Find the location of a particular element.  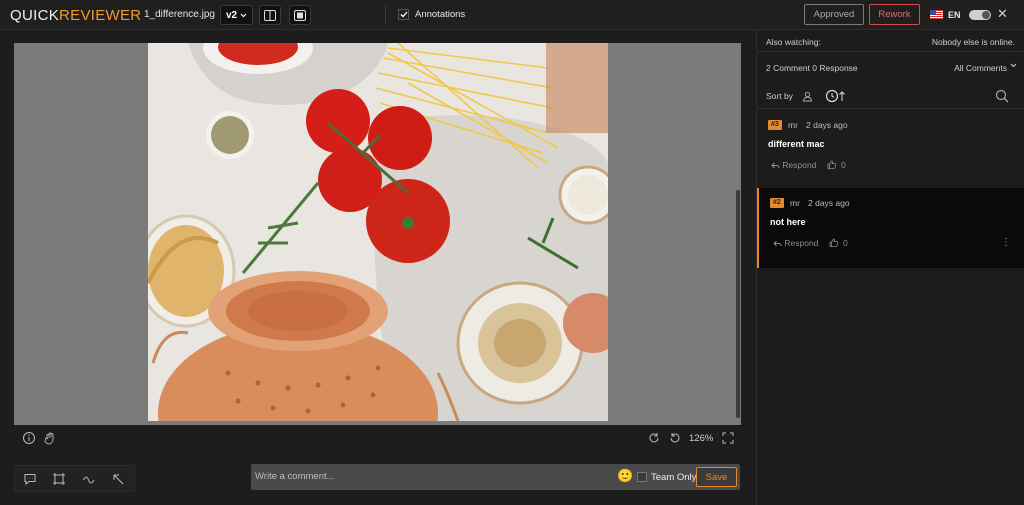

us-flag-icon is located at coordinates (936, 14).